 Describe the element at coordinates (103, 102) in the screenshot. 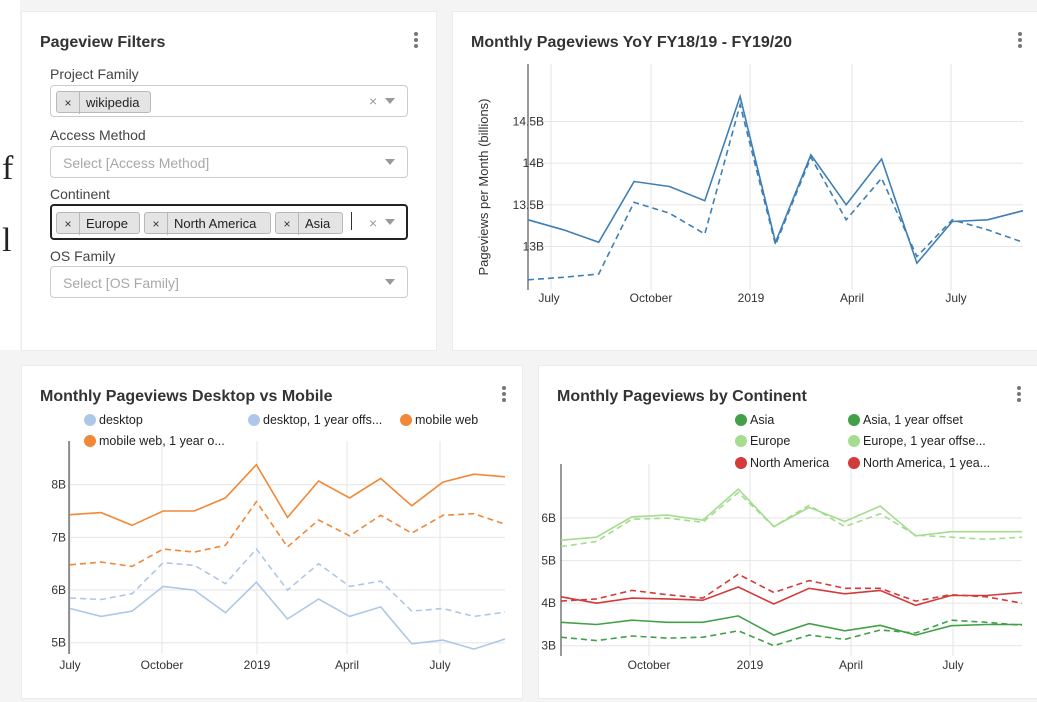

I see `project-family-tag: × wikipedia` at that location.